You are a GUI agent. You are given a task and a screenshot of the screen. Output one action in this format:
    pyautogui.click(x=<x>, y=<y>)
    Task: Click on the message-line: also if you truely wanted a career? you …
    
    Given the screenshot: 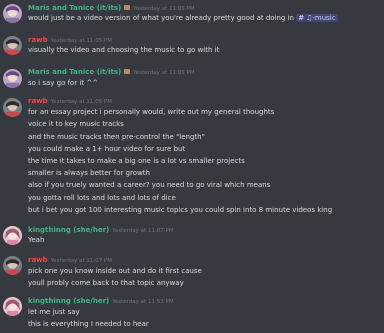 What is the action you would take?
    pyautogui.click(x=149, y=185)
    